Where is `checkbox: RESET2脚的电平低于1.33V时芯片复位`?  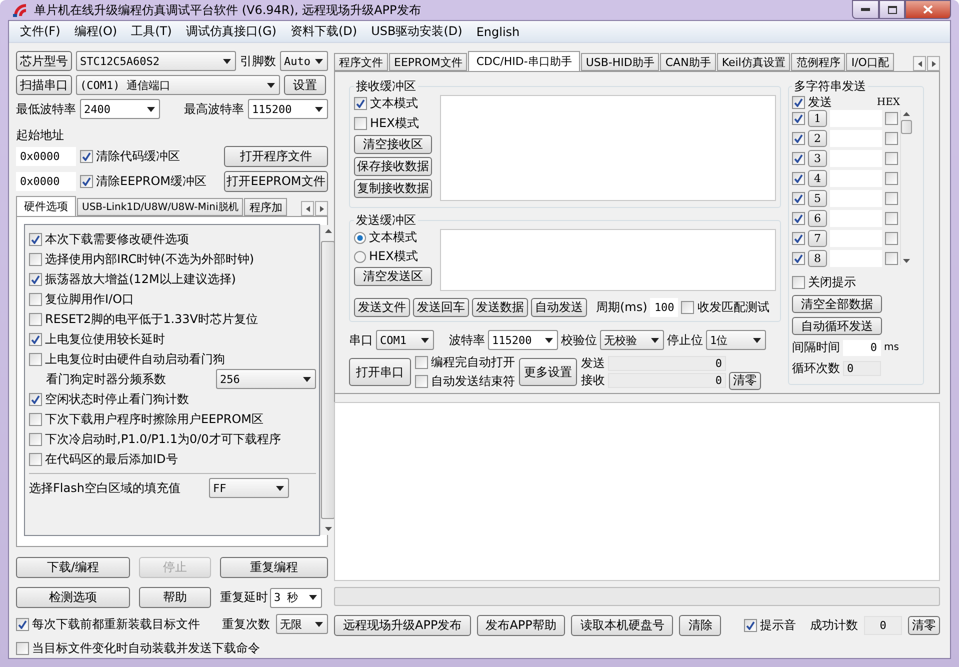
checkbox: RESET2脚的电平低于1.33V时芯片复位 is located at coordinates (143, 319).